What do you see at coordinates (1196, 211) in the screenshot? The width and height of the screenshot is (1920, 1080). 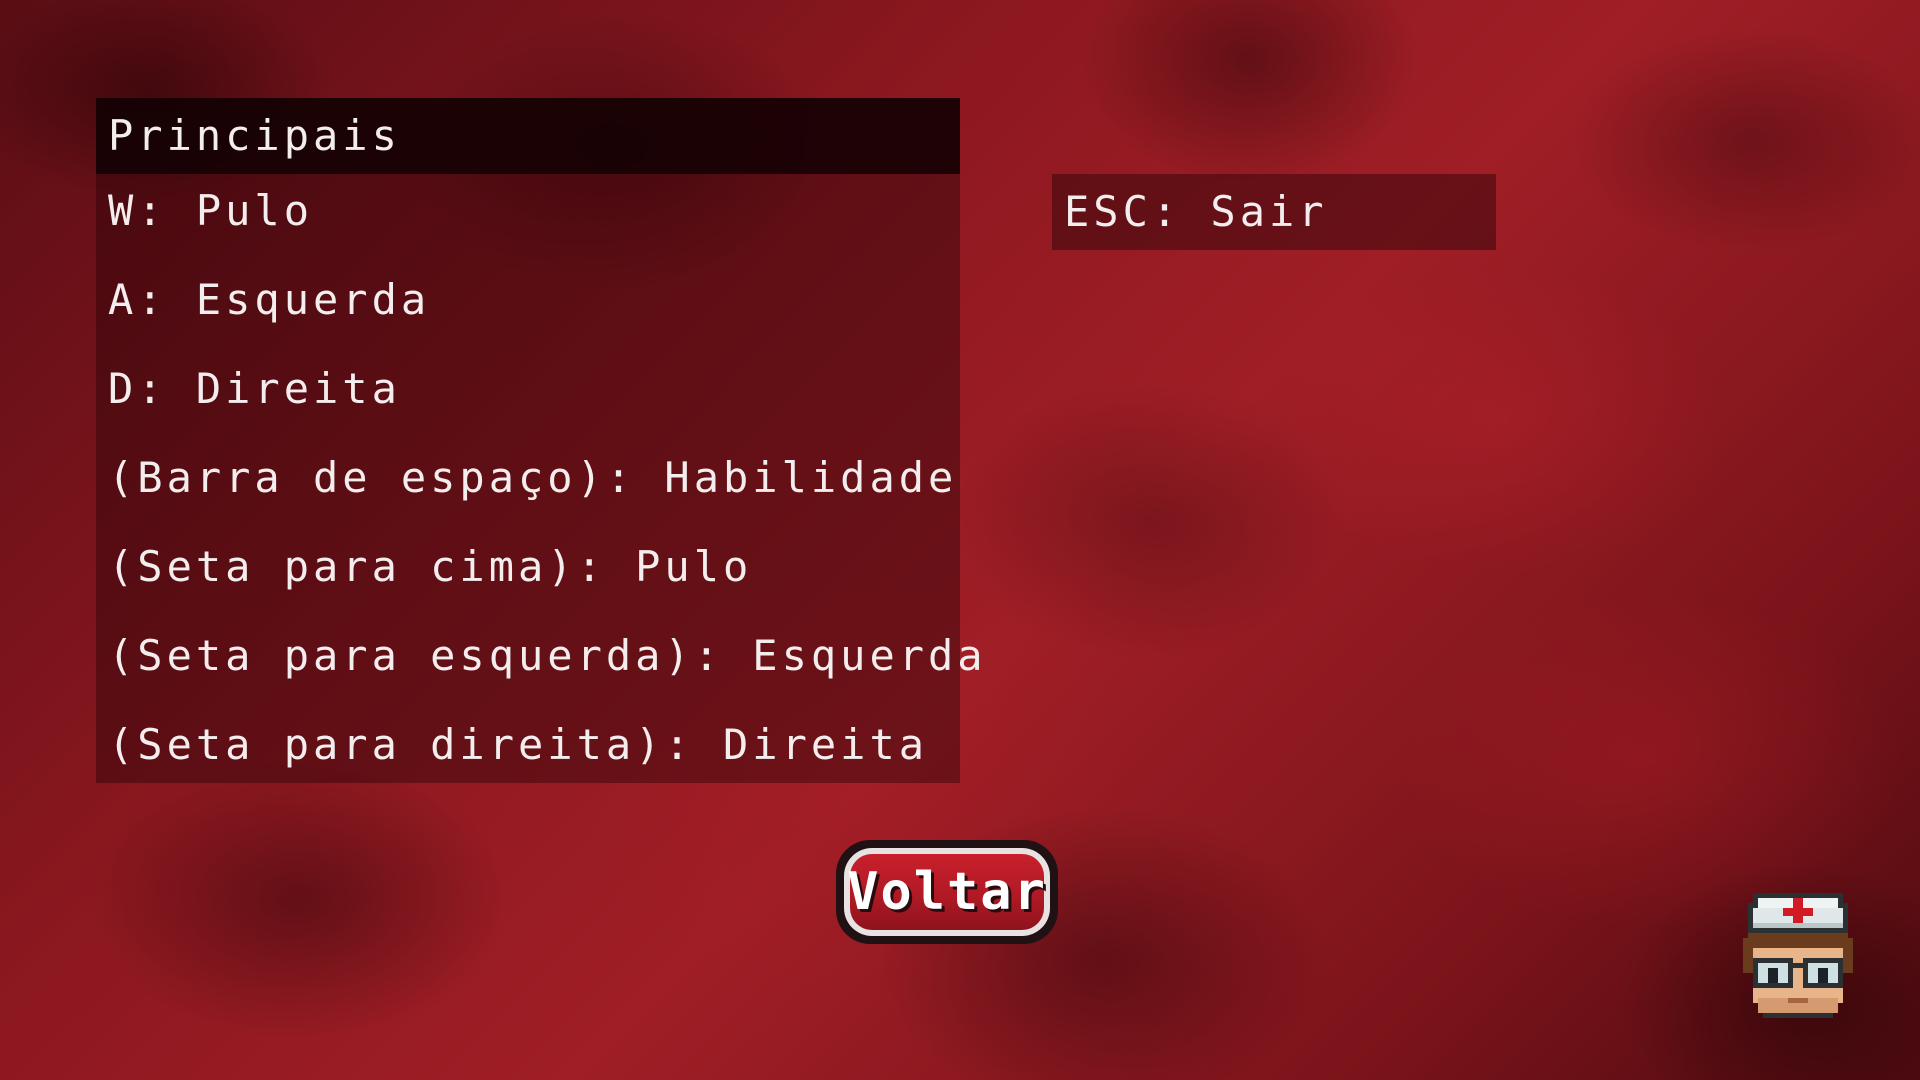 I see `control-row-esc: ESC: Sair` at bounding box center [1196, 211].